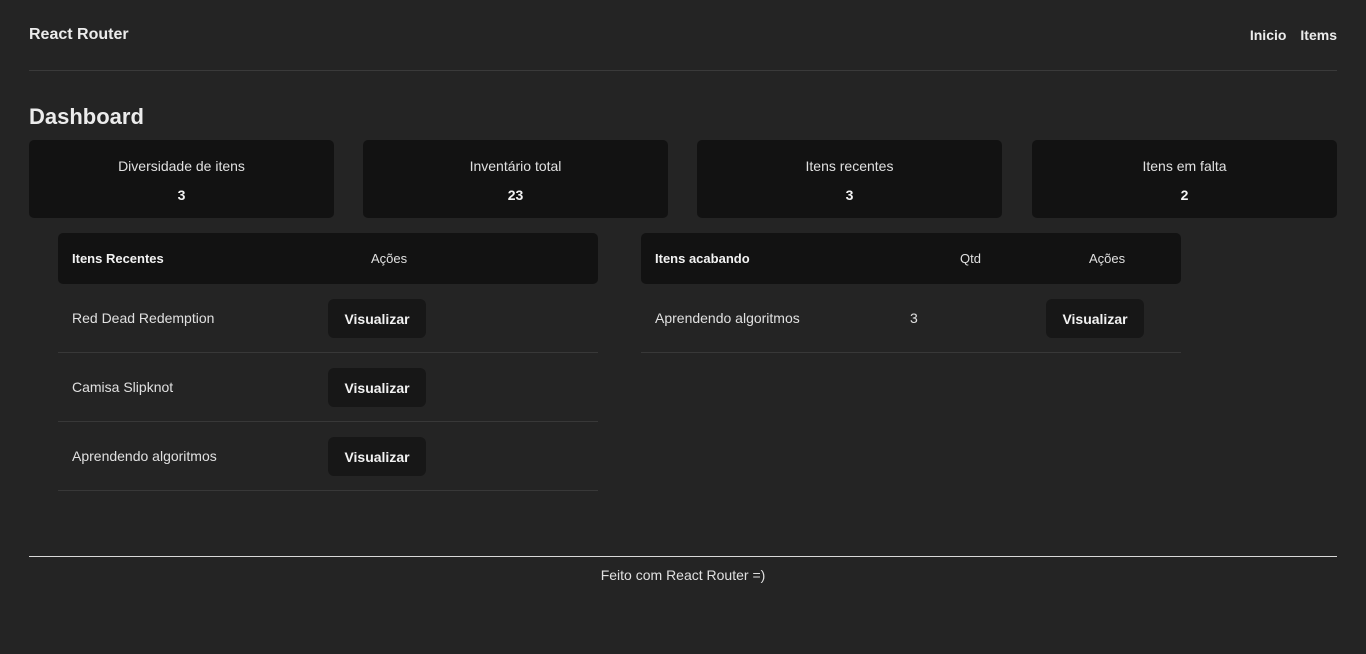 Image resolution: width=1366 pixels, height=654 pixels. Describe the element at coordinates (683, 556) in the screenshot. I see `footer-divider` at that location.